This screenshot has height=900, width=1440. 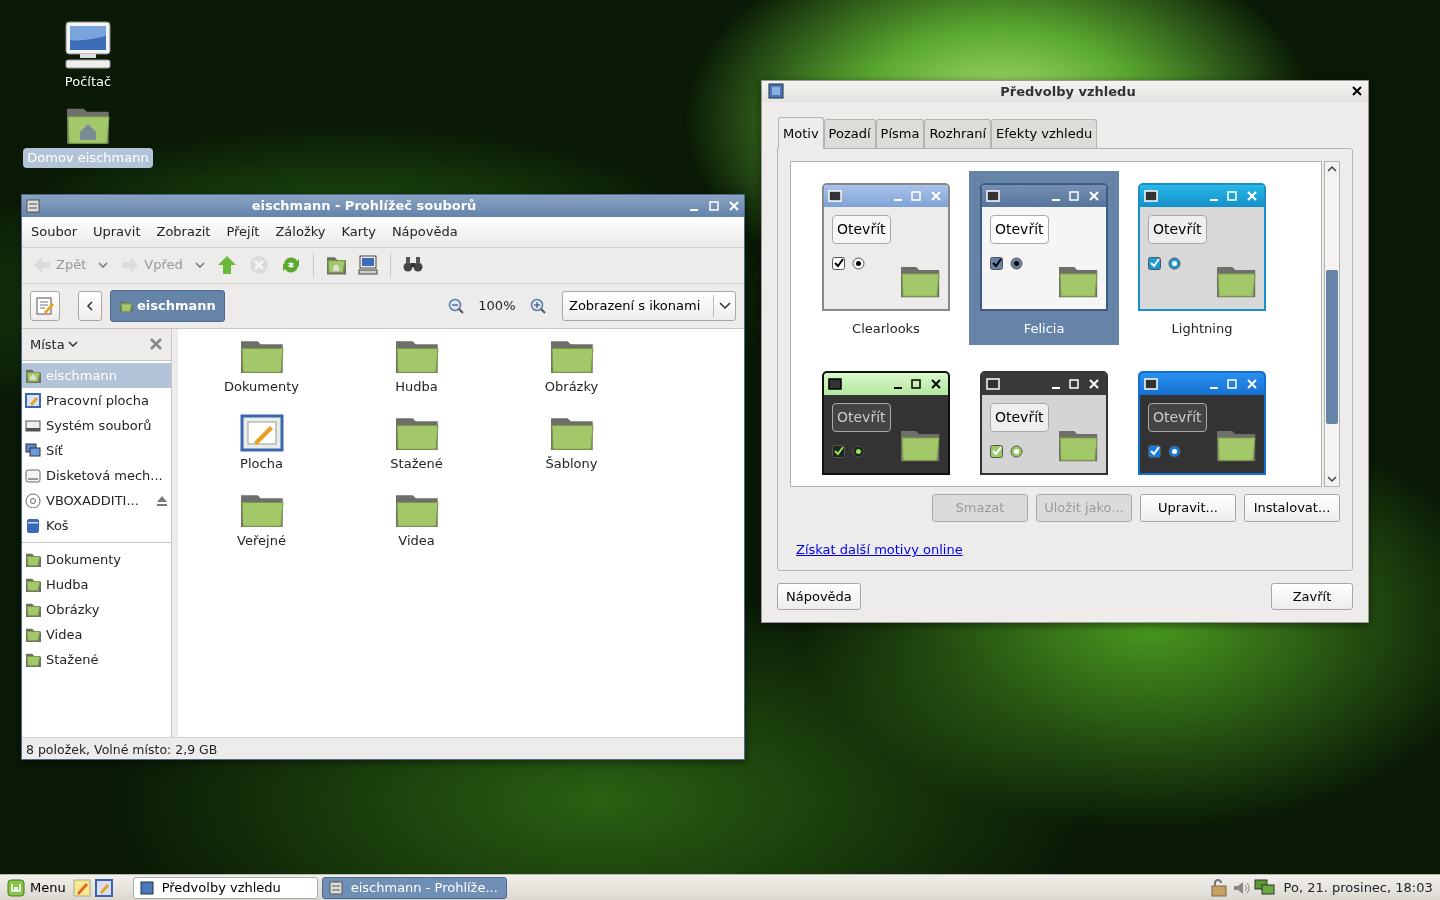 What do you see at coordinates (33, 425) in the screenshot?
I see `drive-icon` at bounding box center [33, 425].